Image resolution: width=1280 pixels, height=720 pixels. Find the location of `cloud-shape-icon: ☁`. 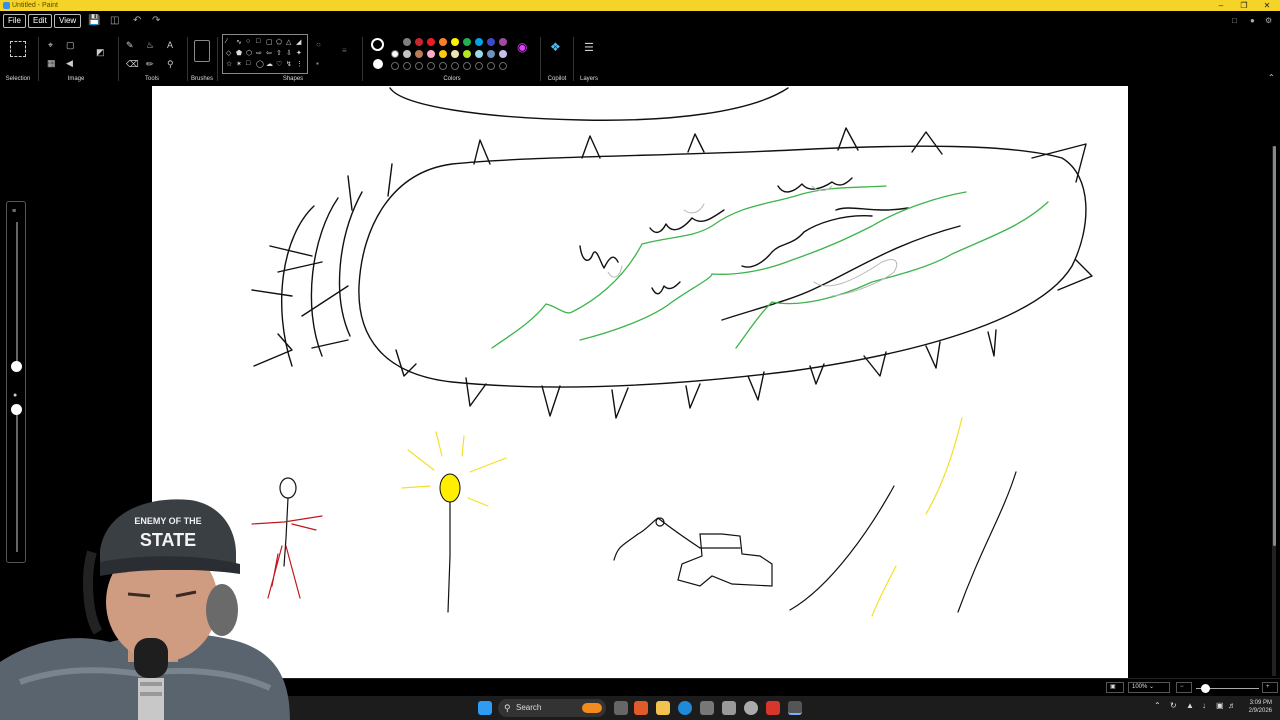

cloud-shape-icon: ☁ is located at coordinates (271, 65).